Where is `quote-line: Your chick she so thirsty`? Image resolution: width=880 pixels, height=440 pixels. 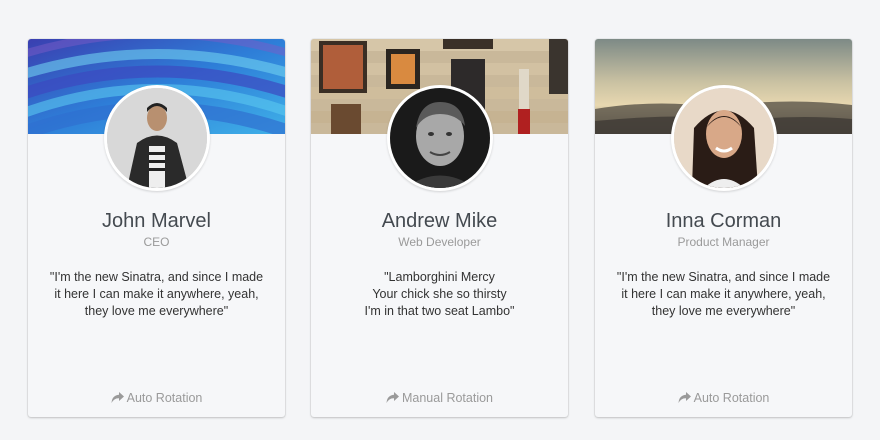
quote-line: Your chick she so thirsty is located at coordinates (439, 294).